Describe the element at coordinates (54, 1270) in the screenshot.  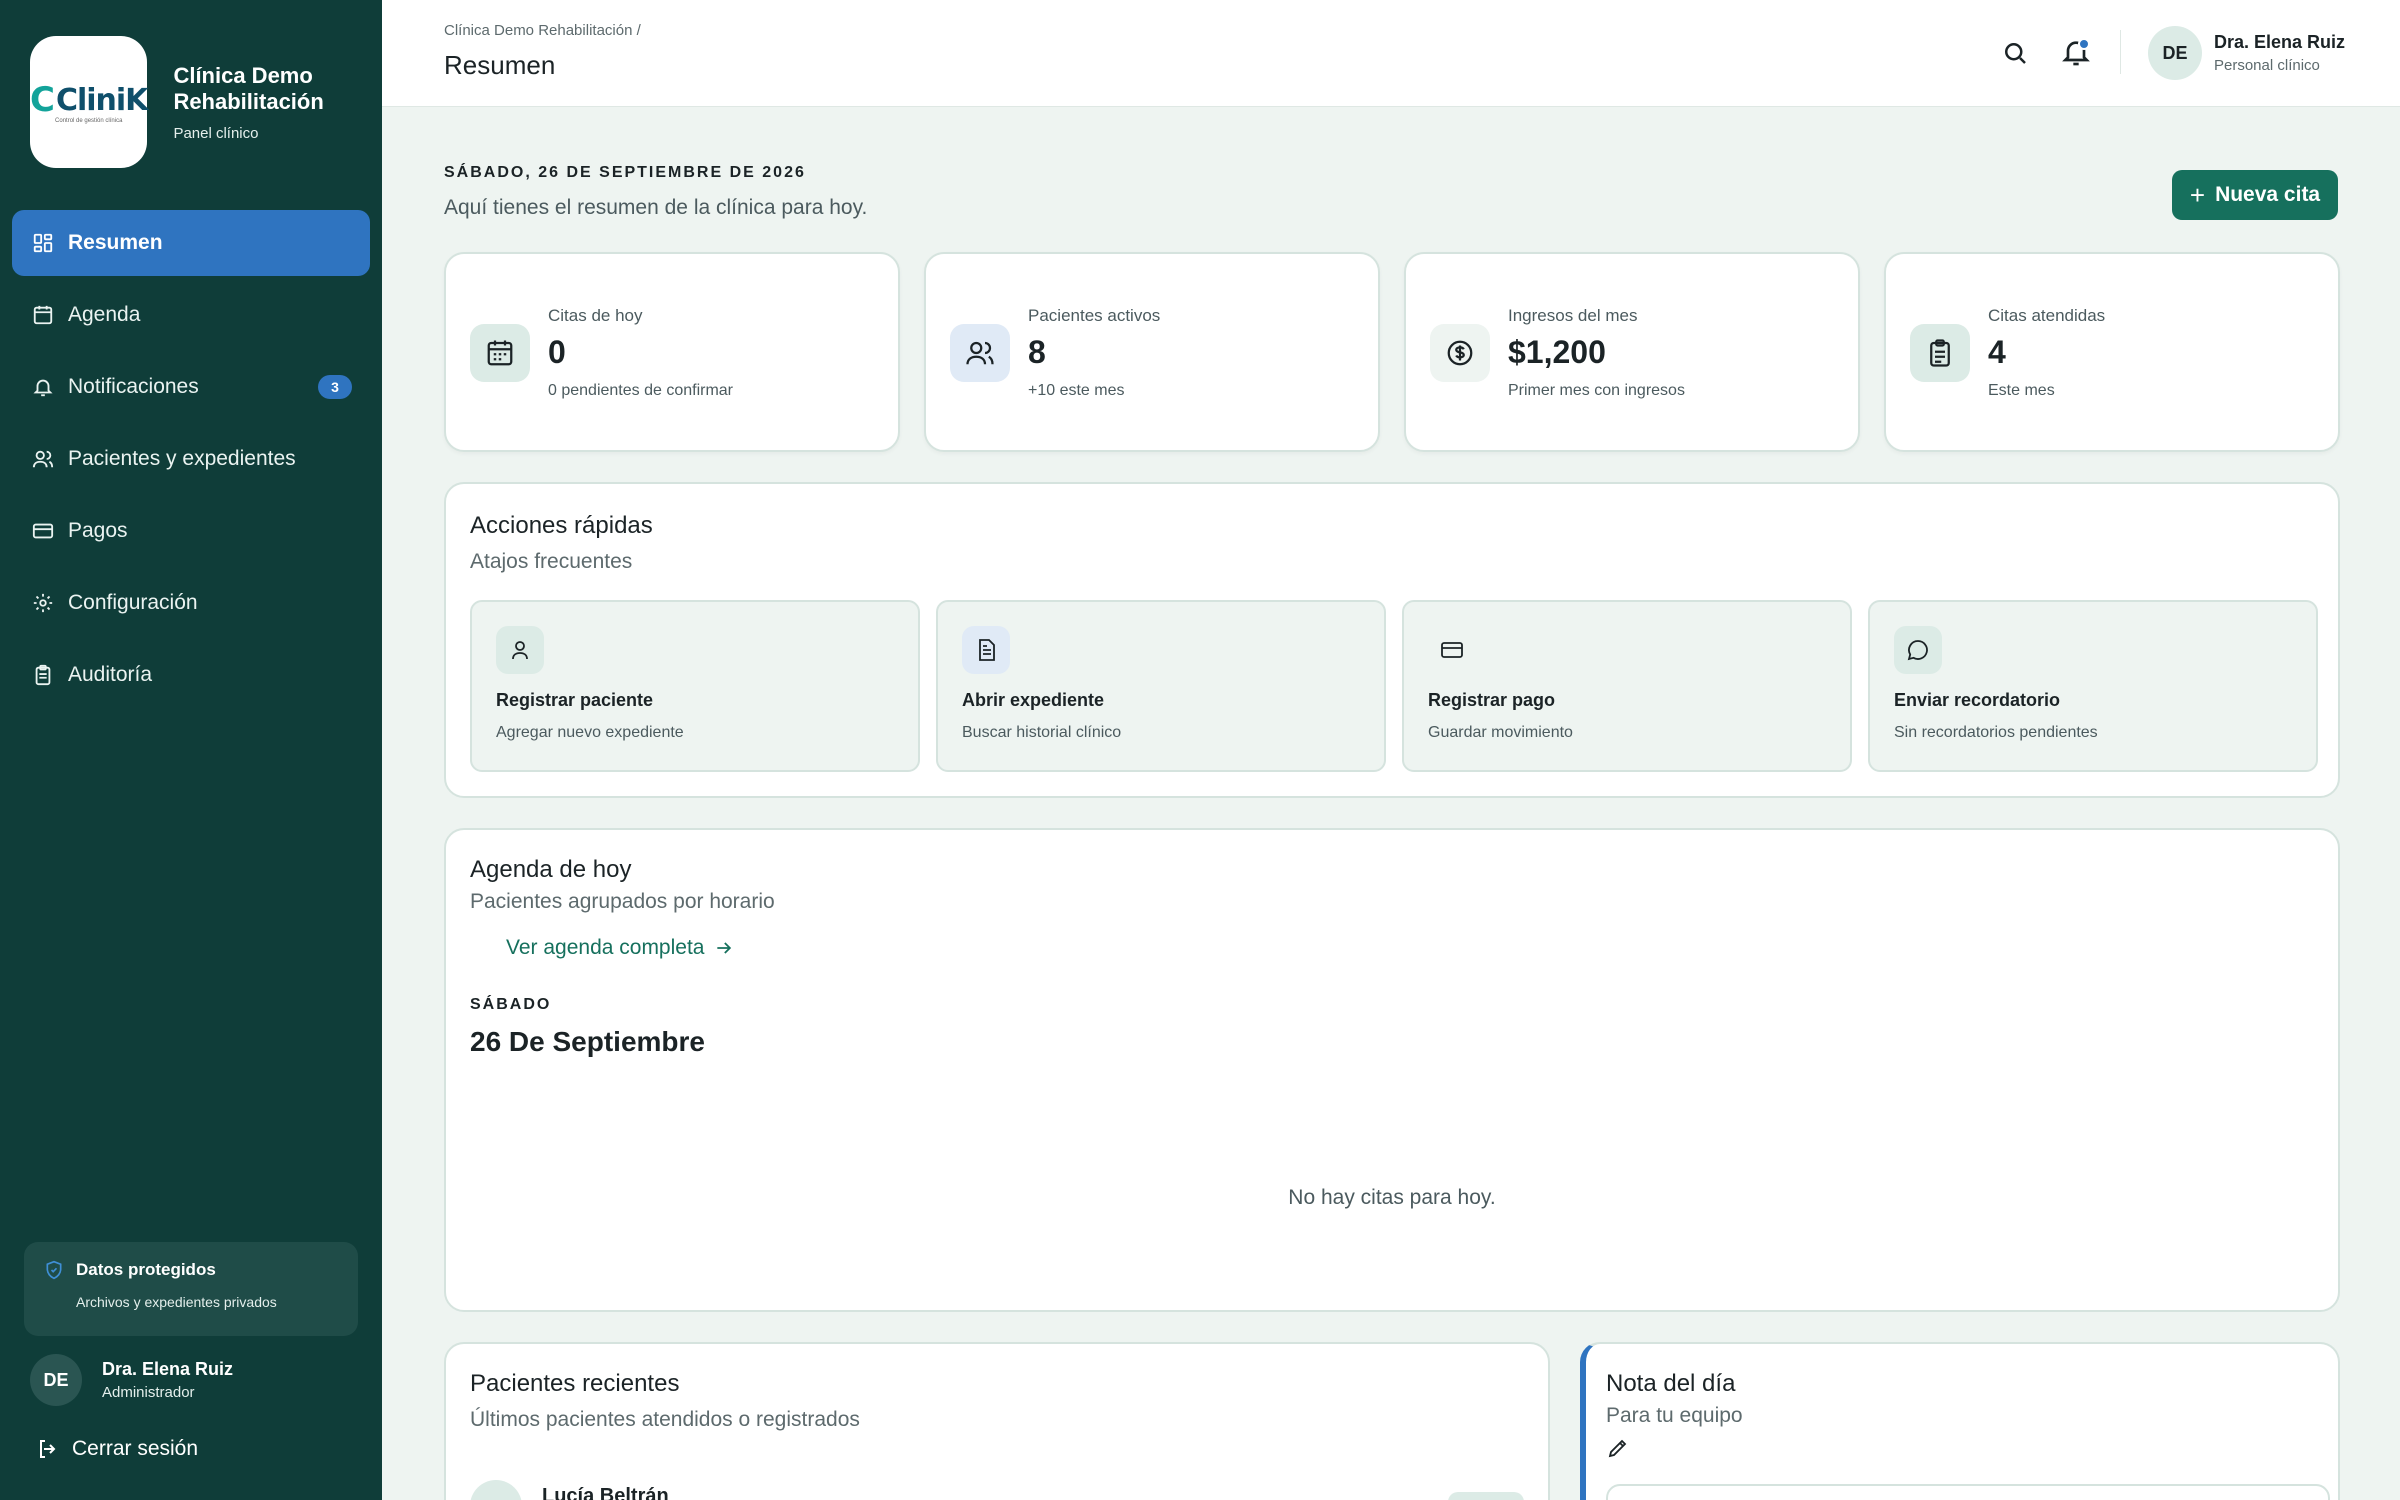
I see `shield-icon` at that location.